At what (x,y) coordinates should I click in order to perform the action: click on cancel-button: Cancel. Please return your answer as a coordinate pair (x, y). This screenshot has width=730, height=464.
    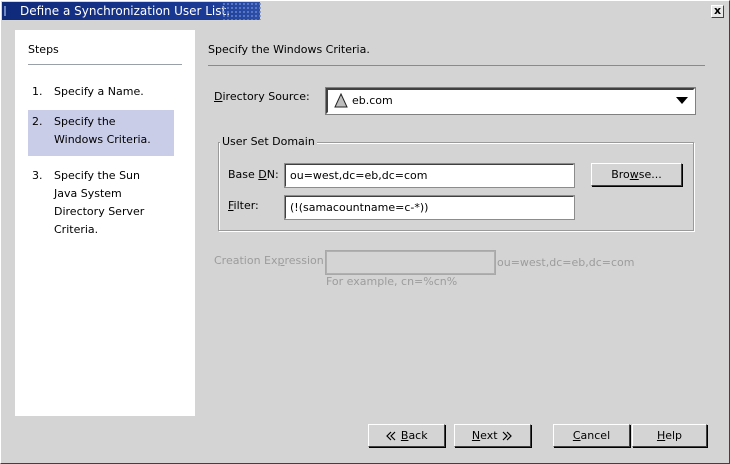
    Looking at the image, I should click on (591, 435).